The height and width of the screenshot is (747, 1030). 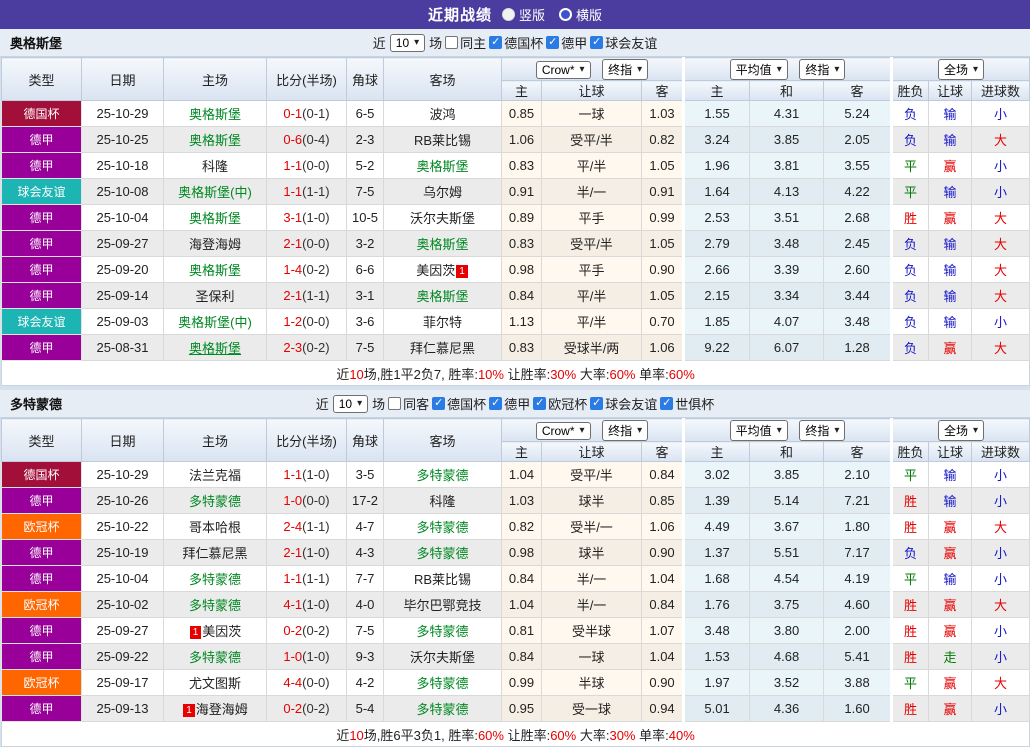 I want to click on odds-final-value: 终指, so click(x=620, y=69).